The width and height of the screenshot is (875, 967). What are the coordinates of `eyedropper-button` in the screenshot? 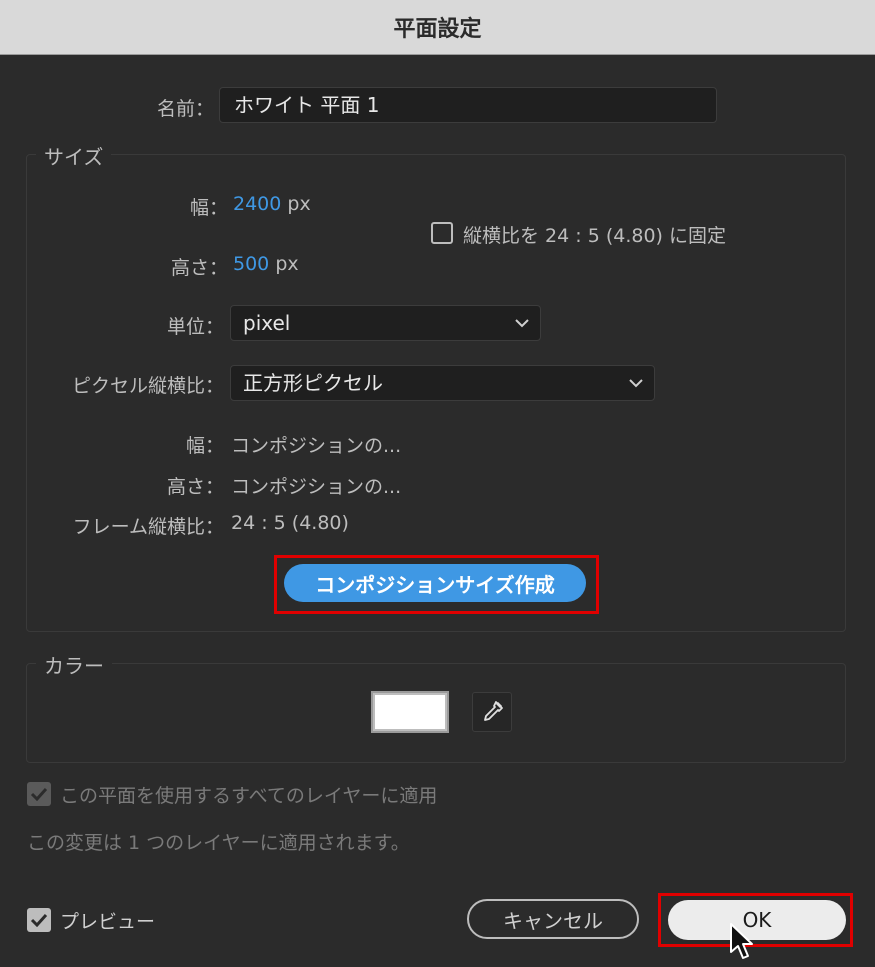 It's located at (492, 712).